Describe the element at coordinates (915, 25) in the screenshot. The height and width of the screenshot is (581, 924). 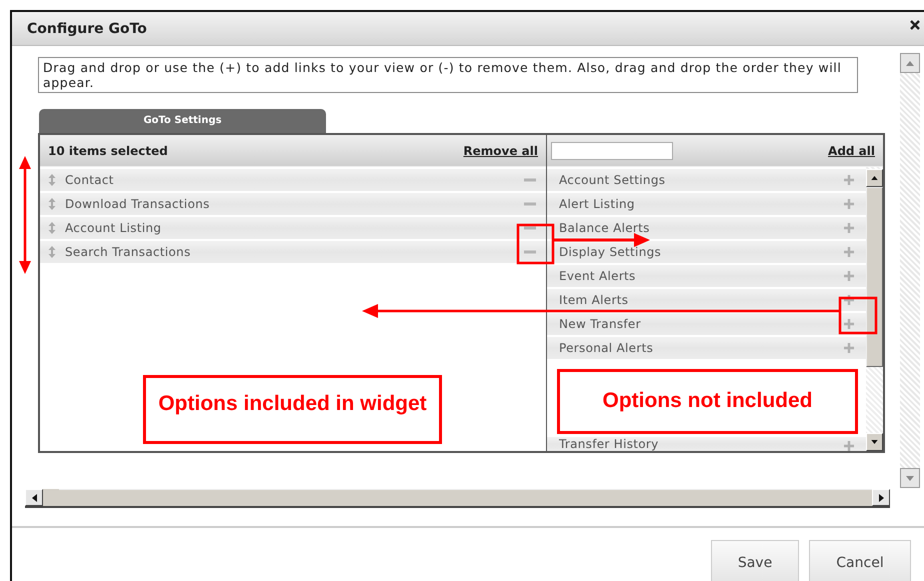
I see `close-icon` at that location.